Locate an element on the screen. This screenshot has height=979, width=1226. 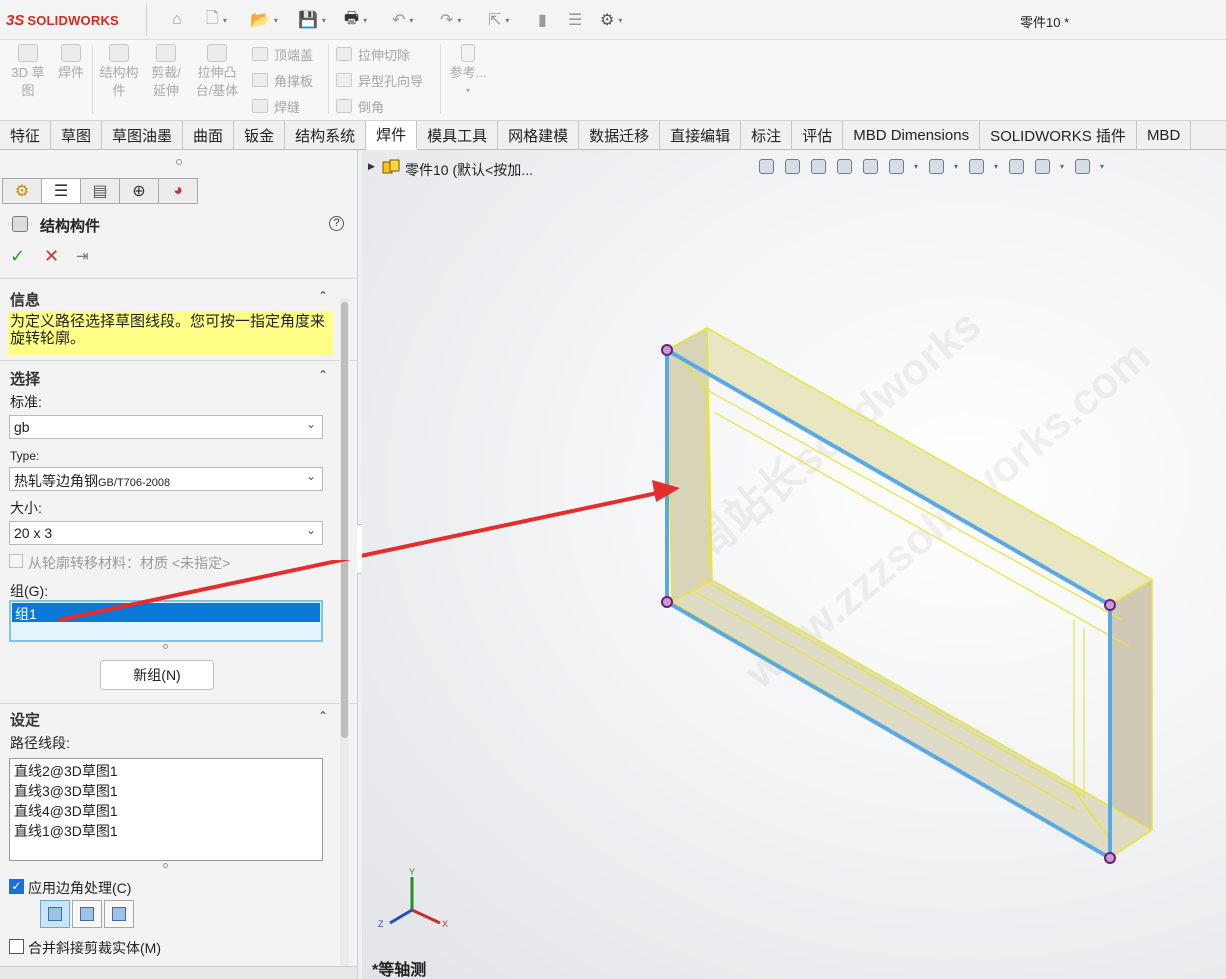
pin-icon: ⇥ is located at coordinates (82, 256).